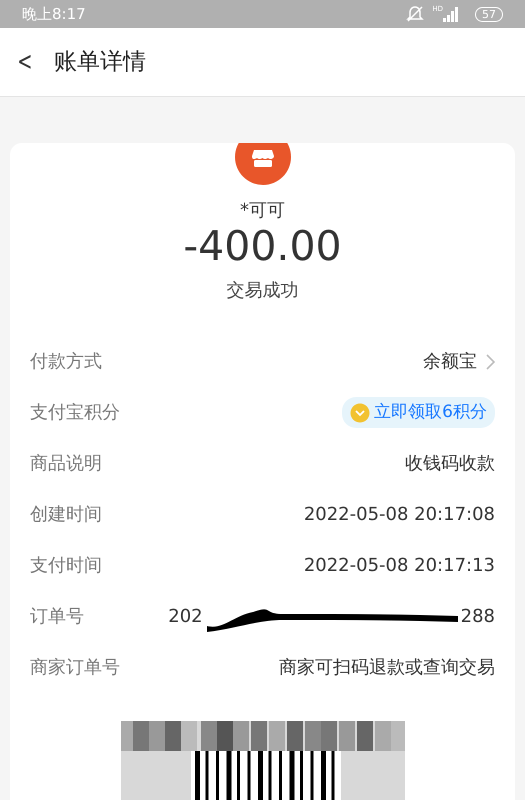 The image size is (525, 800). What do you see at coordinates (66, 515) in the screenshot?
I see `field-label: 创建时间` at bounding box center [66, 515].